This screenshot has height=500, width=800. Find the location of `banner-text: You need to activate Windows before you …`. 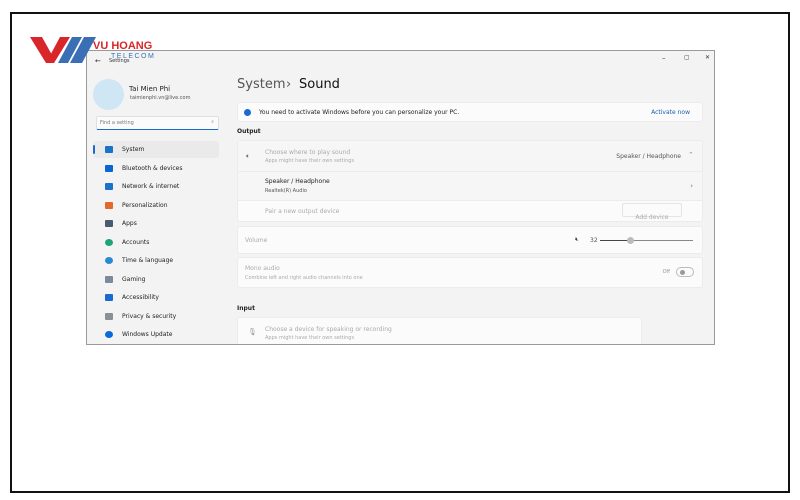

banner-text: You need to activate Windows before you … is located at coordinates (359, 112).